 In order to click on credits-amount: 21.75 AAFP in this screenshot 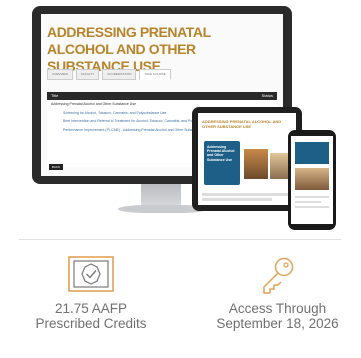, I will do `click(91, 308)`.